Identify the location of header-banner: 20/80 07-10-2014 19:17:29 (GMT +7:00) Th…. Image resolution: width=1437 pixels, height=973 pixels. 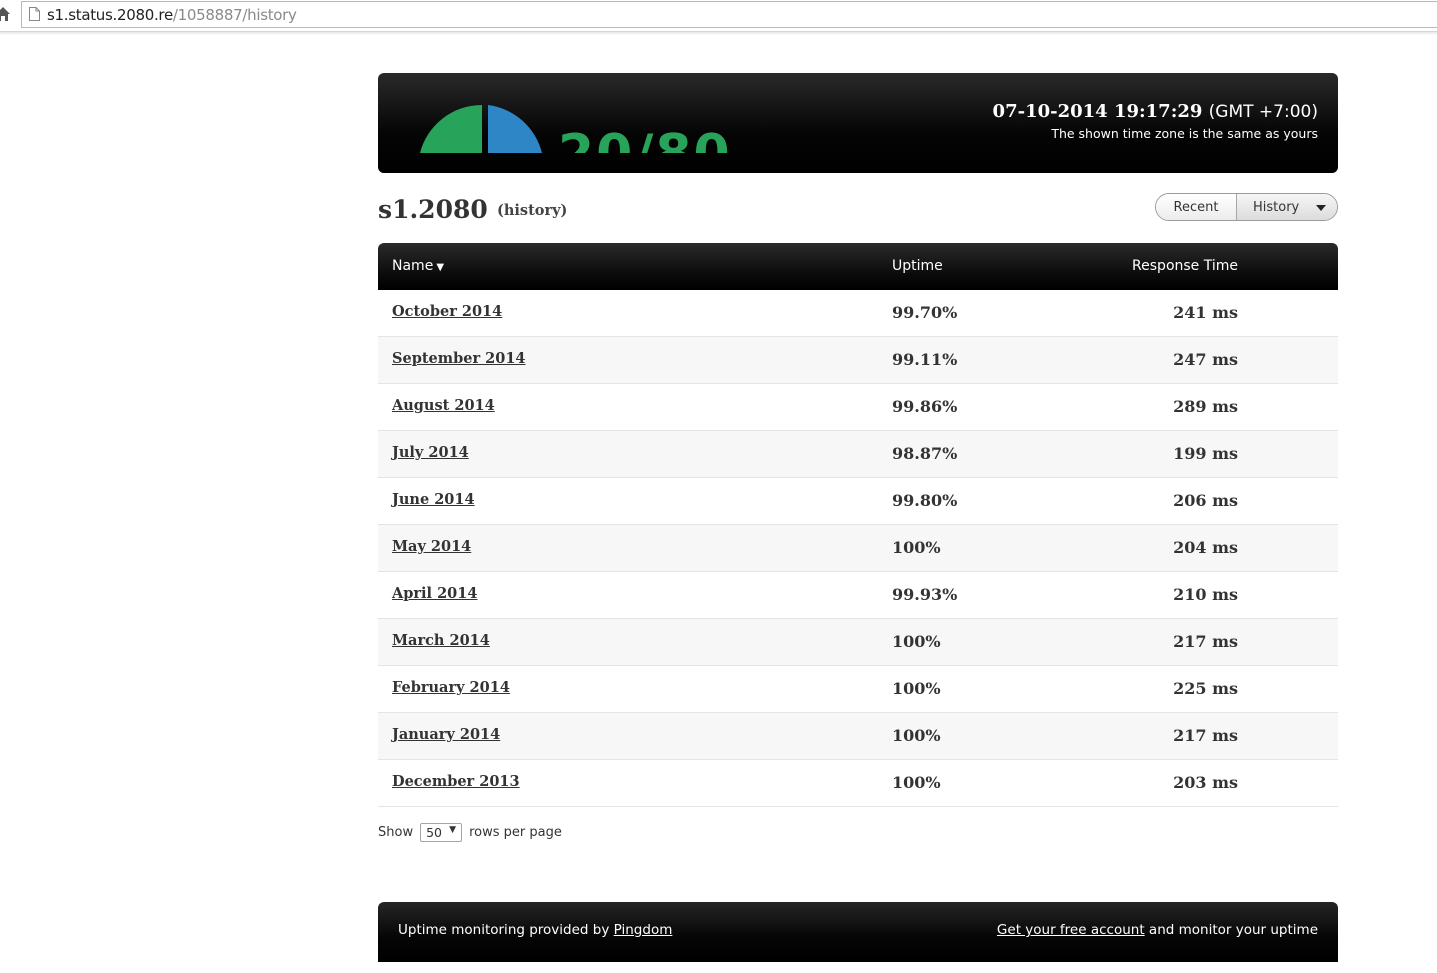
(858, 123).